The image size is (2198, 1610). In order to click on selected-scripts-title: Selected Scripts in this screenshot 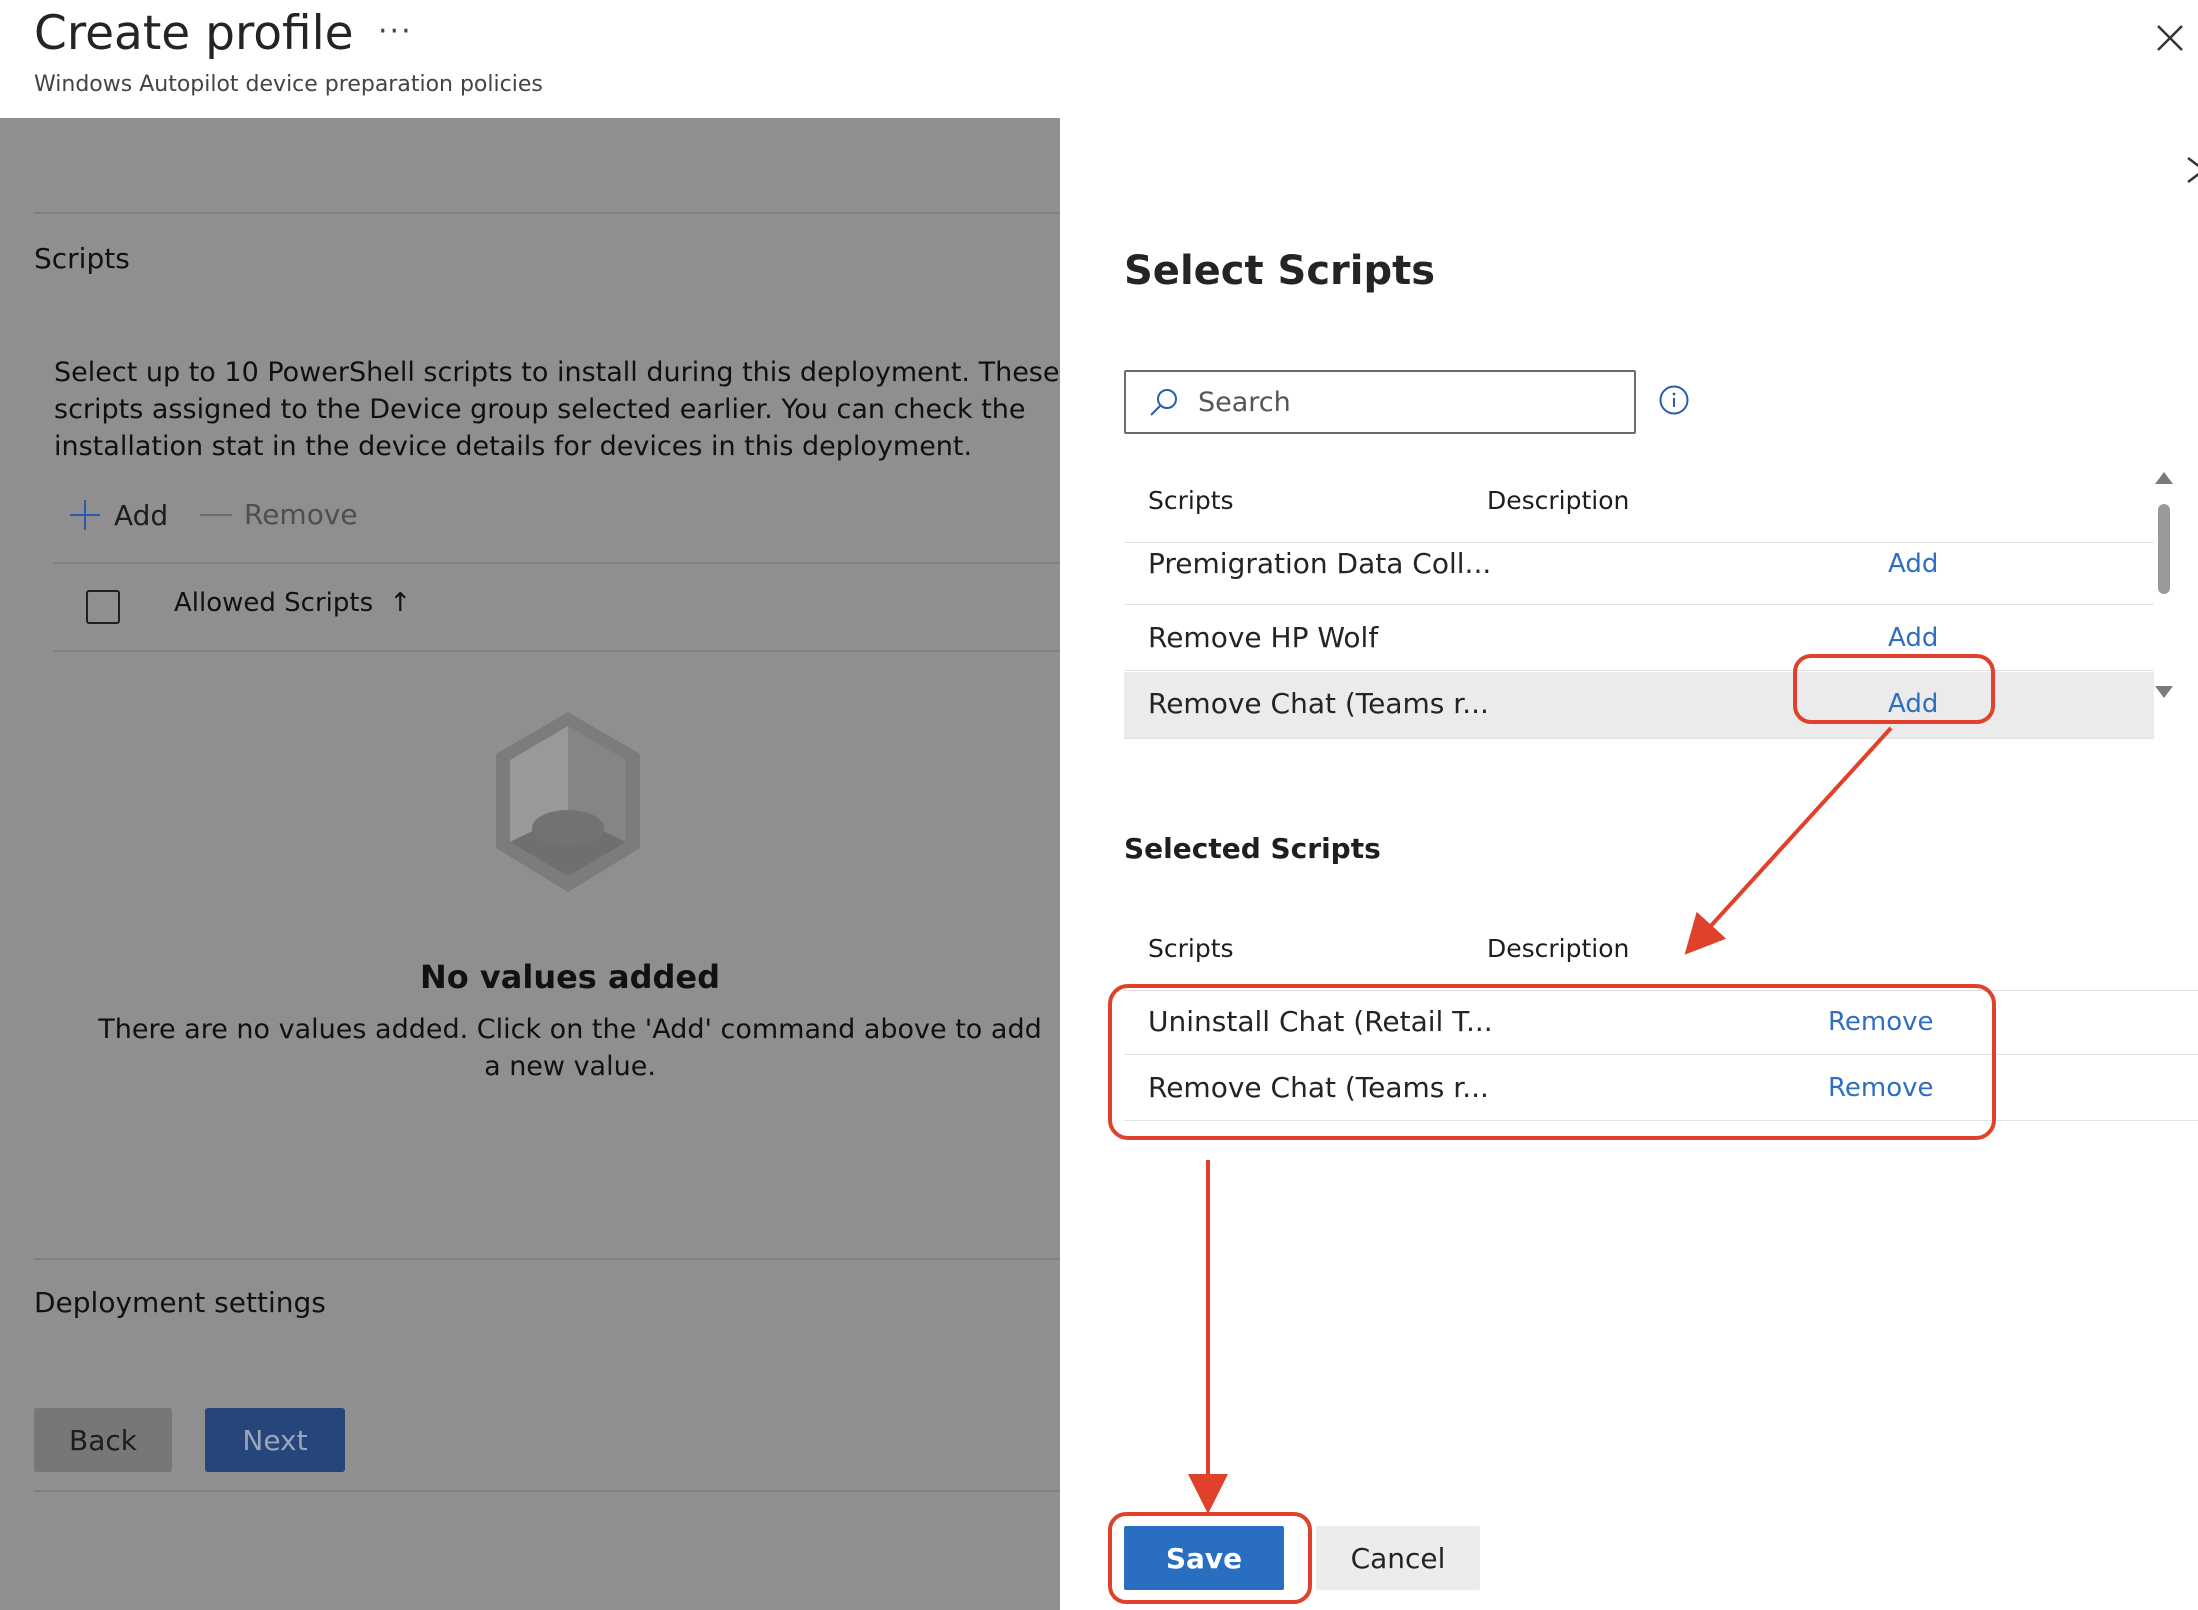, I will do `click(1252, 848)`.